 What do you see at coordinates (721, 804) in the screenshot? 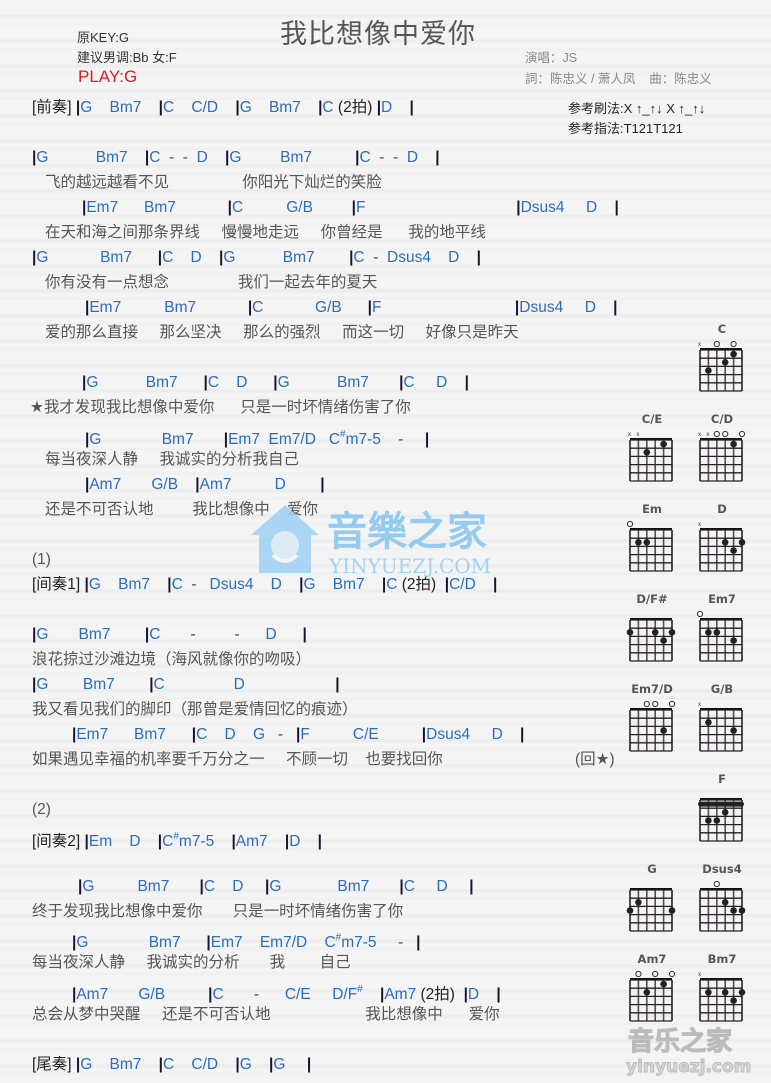
I see `barre-bar` at bounding box center [721, 804].